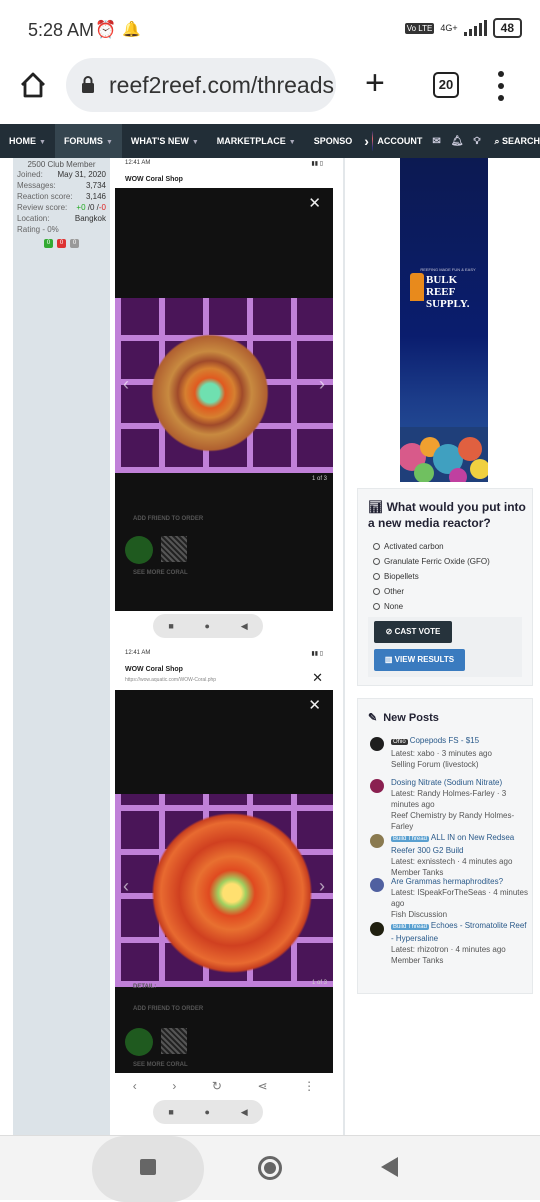 This screenshot has height=1202, width=540. Describe the element at coordinates (74, 243) in the screenshot. I see `badge-neutral: 0` at that location.